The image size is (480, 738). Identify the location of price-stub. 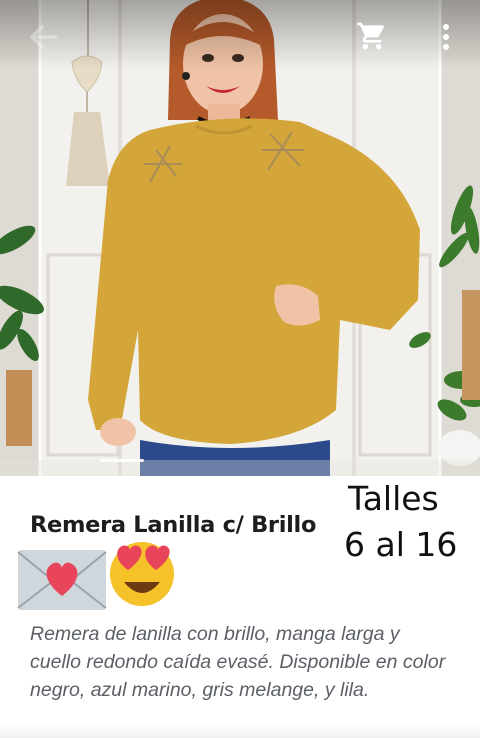
(108, 572).